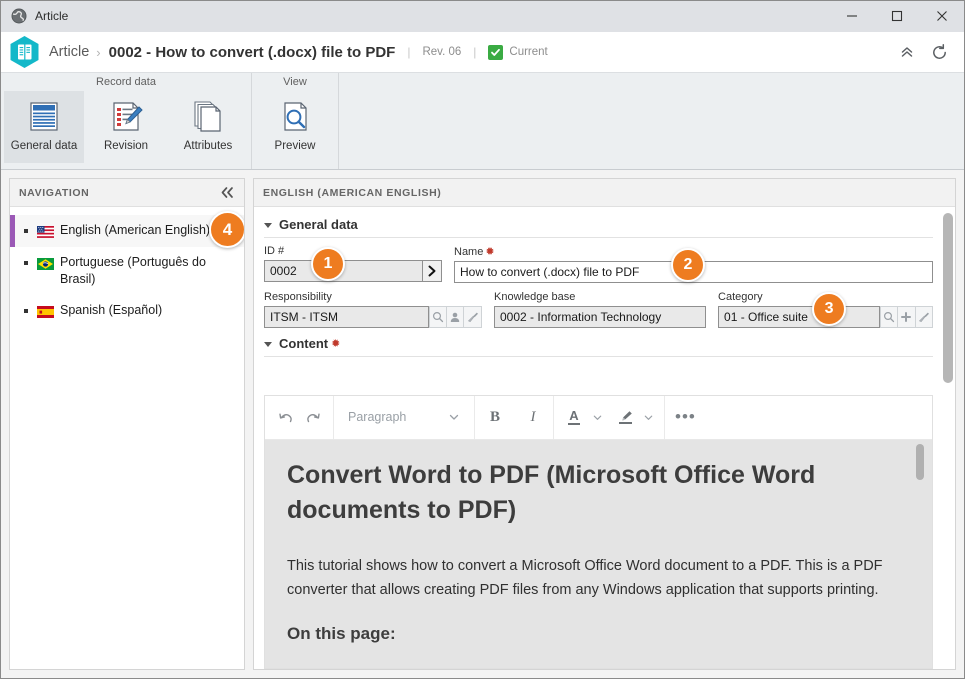 This screenshot has height=679, width=965. I want to click on editor-toolbar: Paragraph B I A •••, so click(598, 417).